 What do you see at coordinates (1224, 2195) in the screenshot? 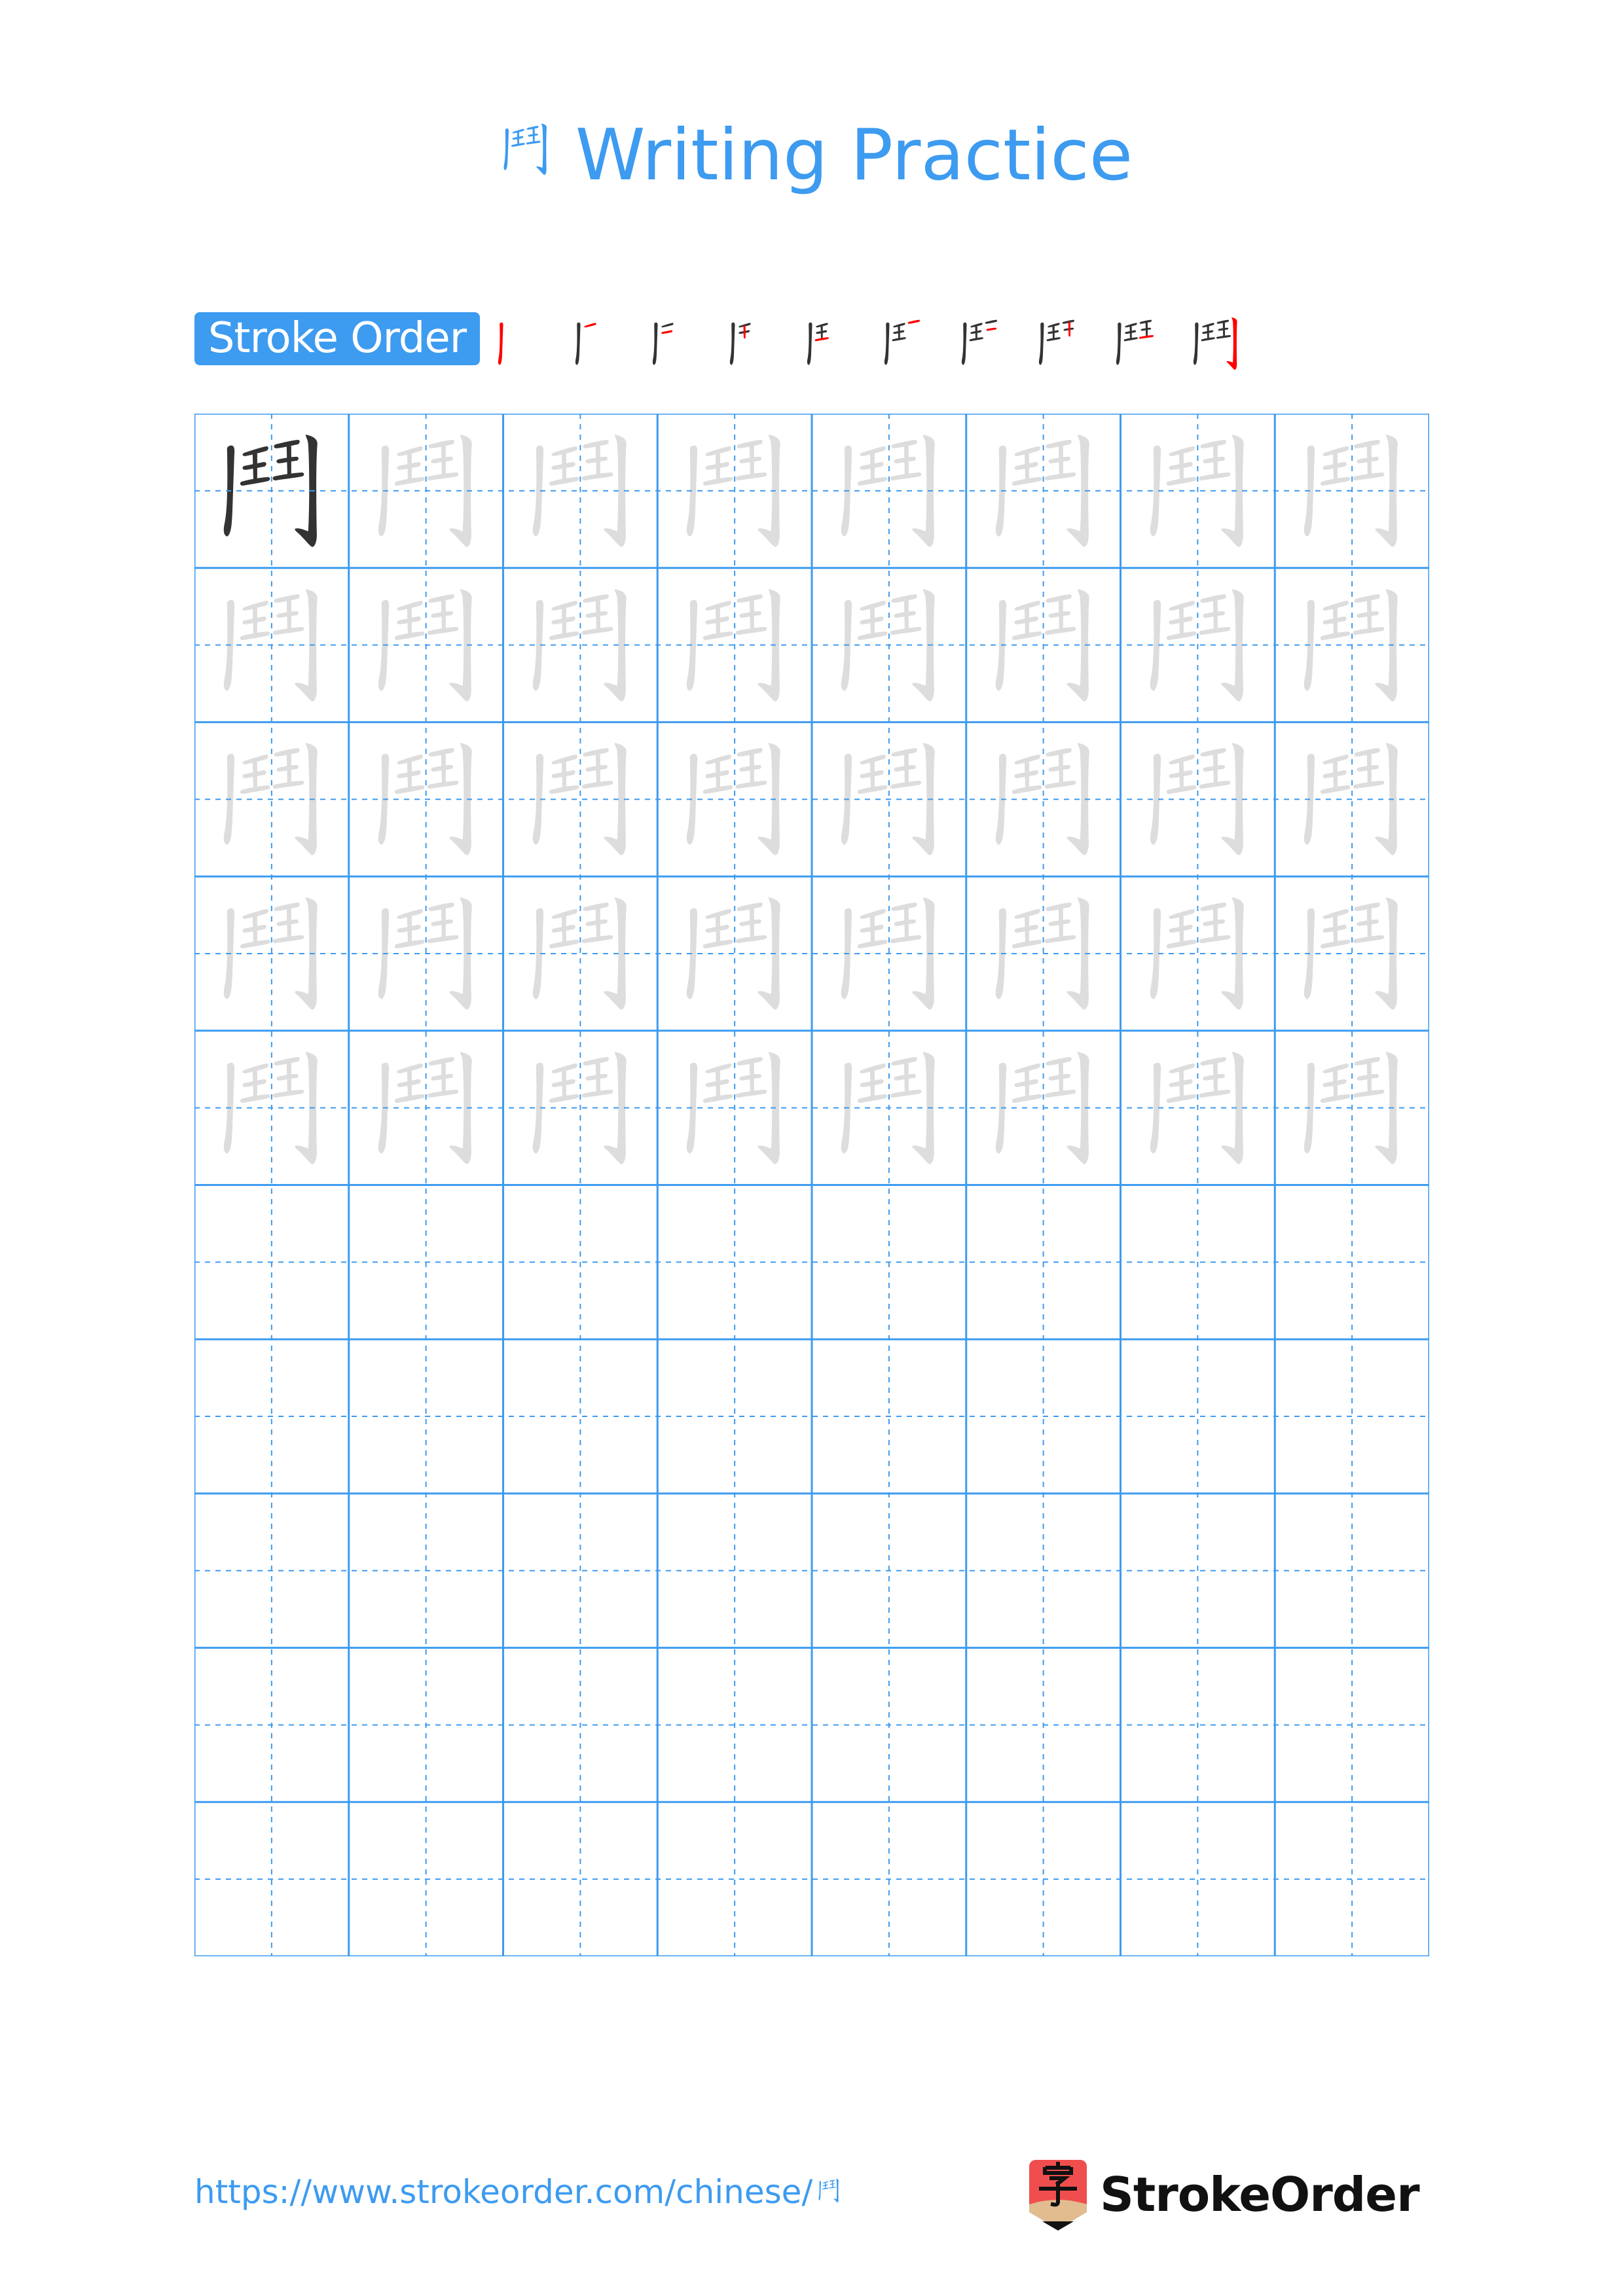
I see `strokeorder-logo: StrokeOrder` at bounding box center [1224, 2195].